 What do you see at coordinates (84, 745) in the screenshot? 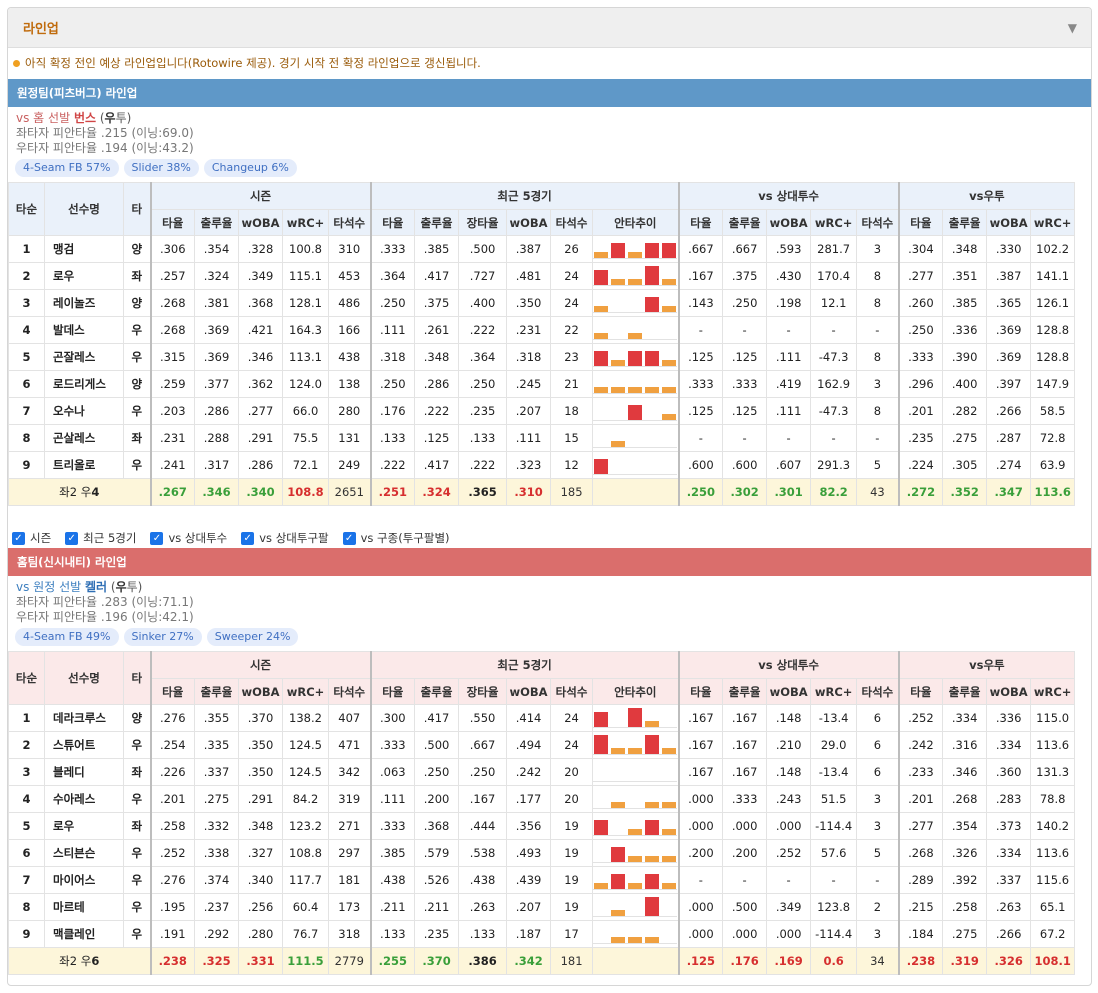
I see `player-name: 스튜어트` at bounding box center [84, 745].